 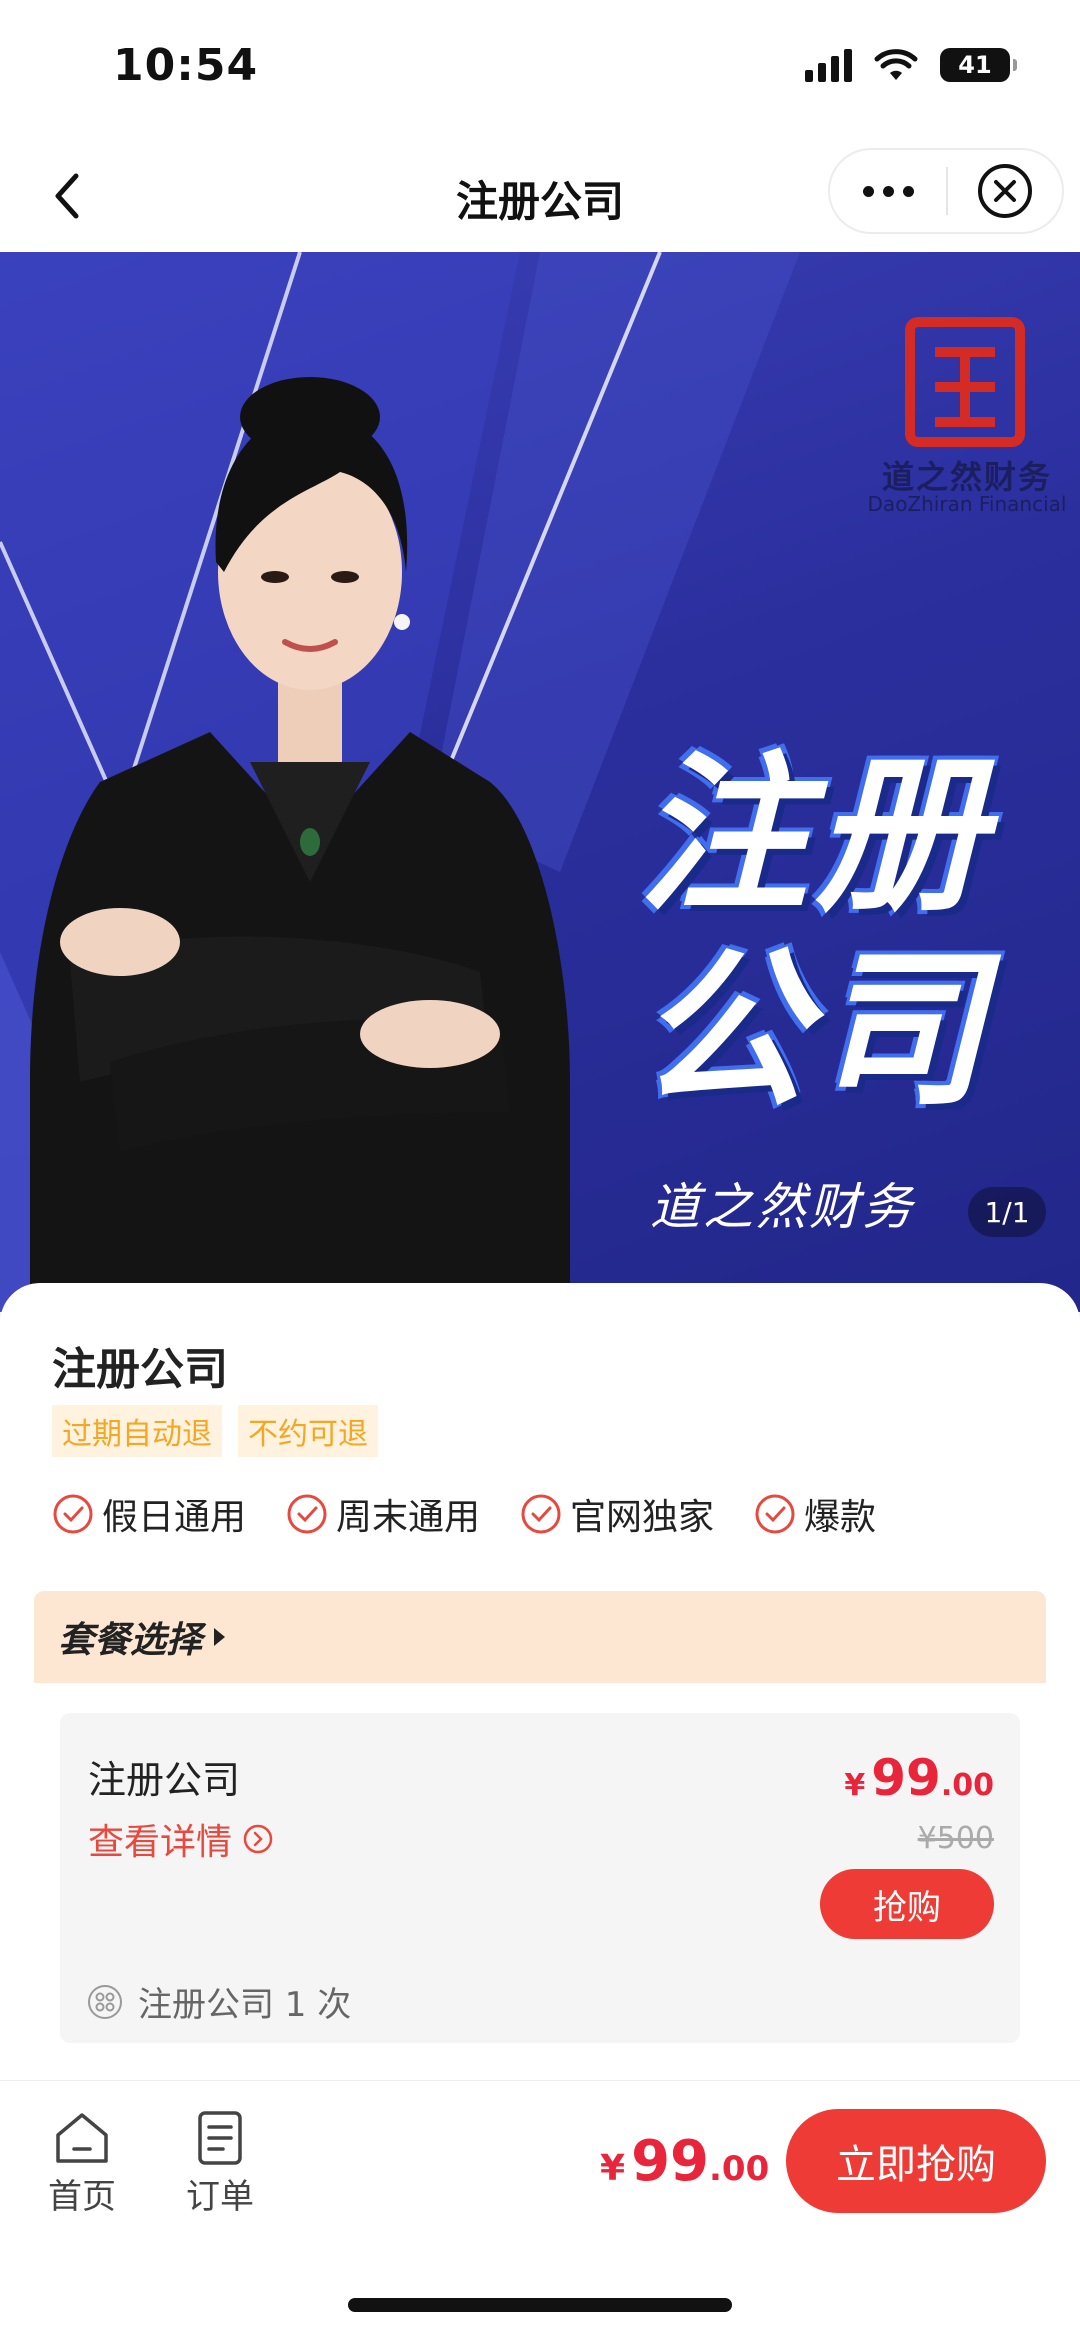 I want to click on view-details-link: 查看详情, so click(x=181, y=1839).